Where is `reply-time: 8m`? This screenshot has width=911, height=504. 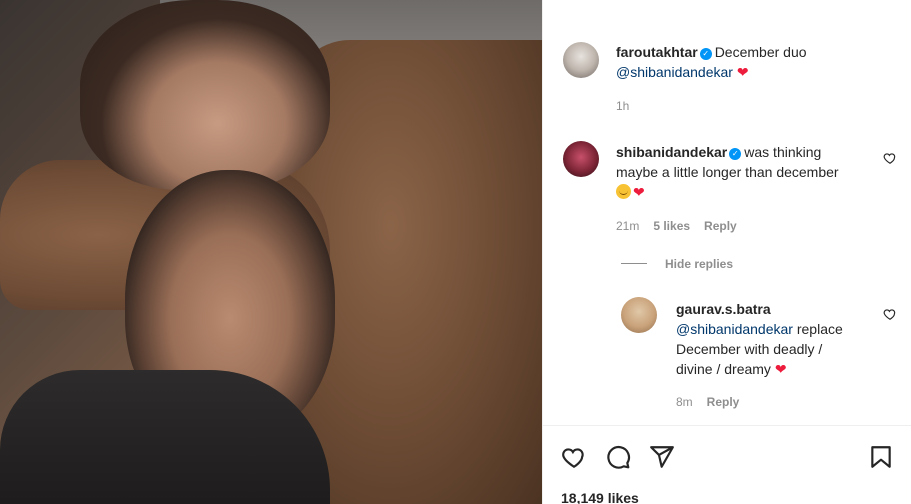 reply-time: 8m is located at coordinates (684, 402).